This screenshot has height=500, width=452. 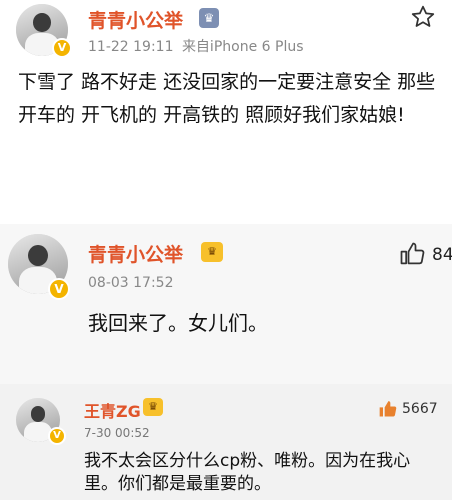 What do you see at coordinates (423, 20) in the screenshot?
I see `star-icon` at bounding box center [423, 20].